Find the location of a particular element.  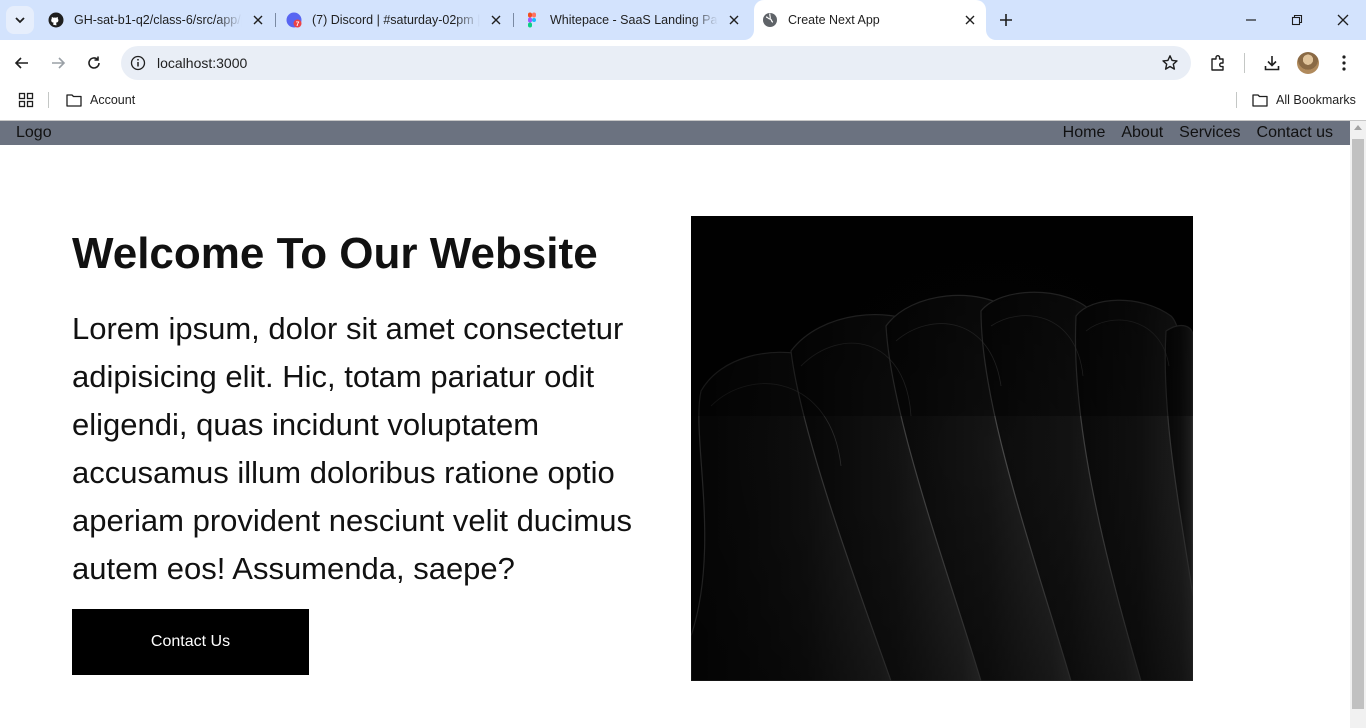

url-text: localhost:3000 is located at coordinates (202, 63).